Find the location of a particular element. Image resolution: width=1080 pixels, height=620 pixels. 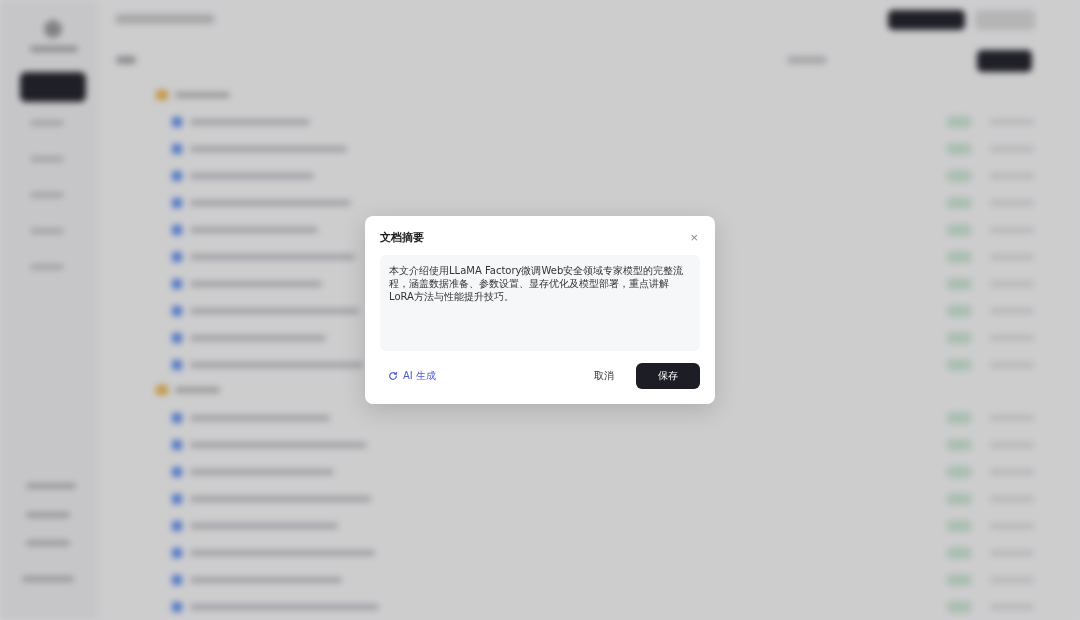

close-button: × is located at coordinates (694, 237).